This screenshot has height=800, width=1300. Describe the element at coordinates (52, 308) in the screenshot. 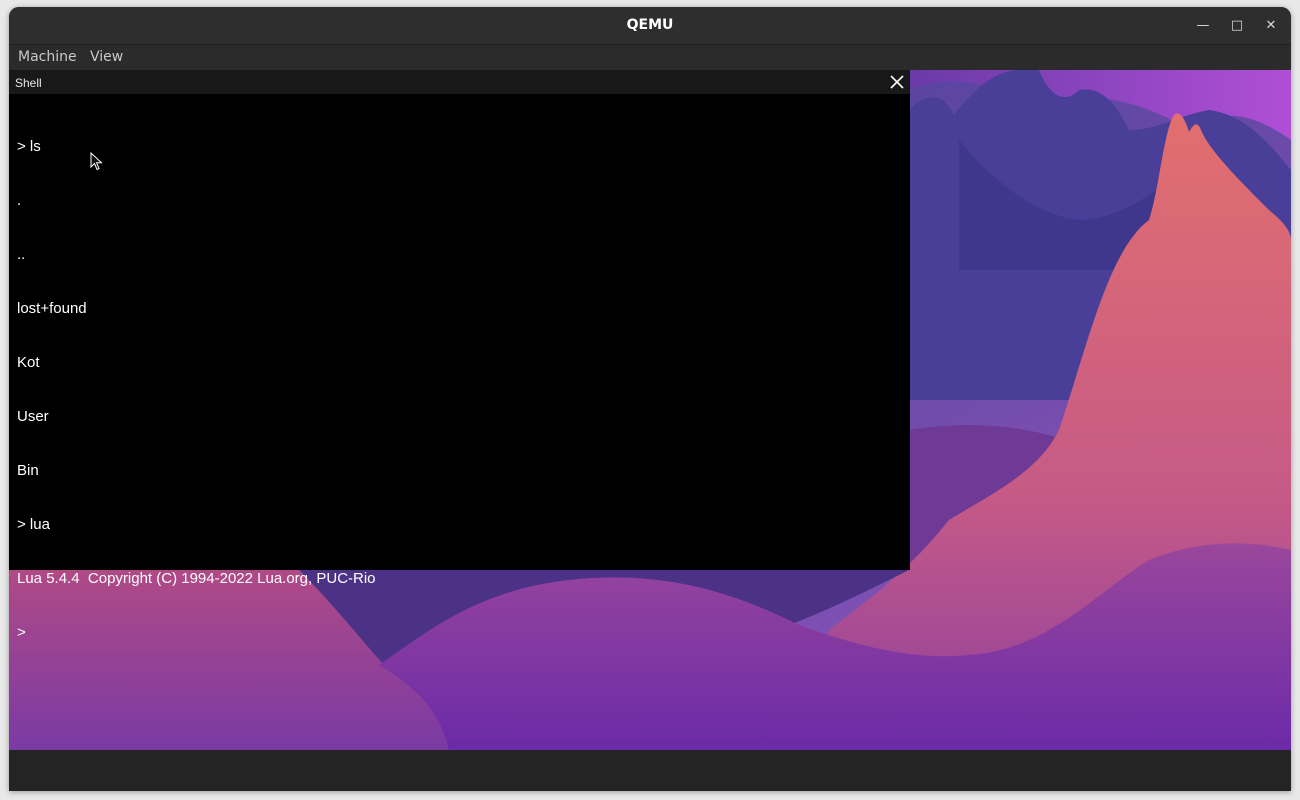

I see `terminal-line: lost+found` at that location.